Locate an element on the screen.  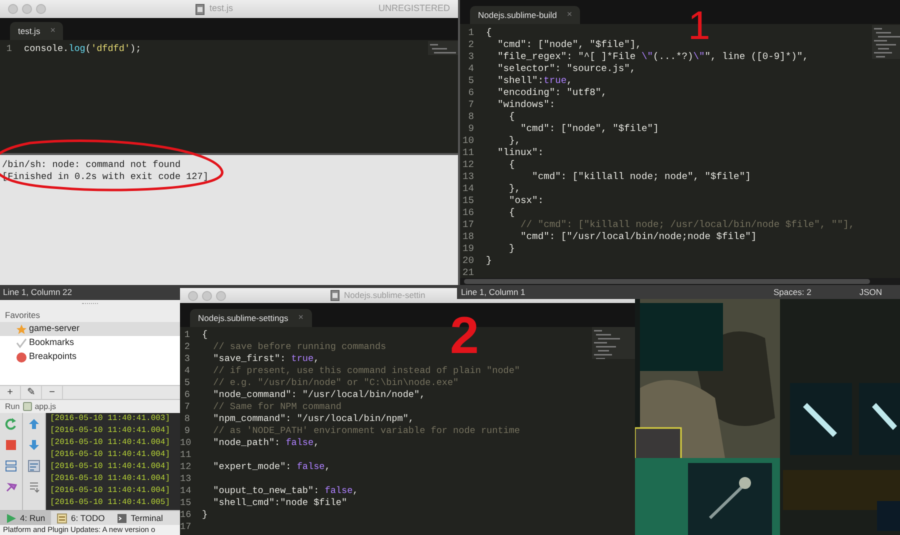
line-number: 6 is located at coordinates (471, 93).